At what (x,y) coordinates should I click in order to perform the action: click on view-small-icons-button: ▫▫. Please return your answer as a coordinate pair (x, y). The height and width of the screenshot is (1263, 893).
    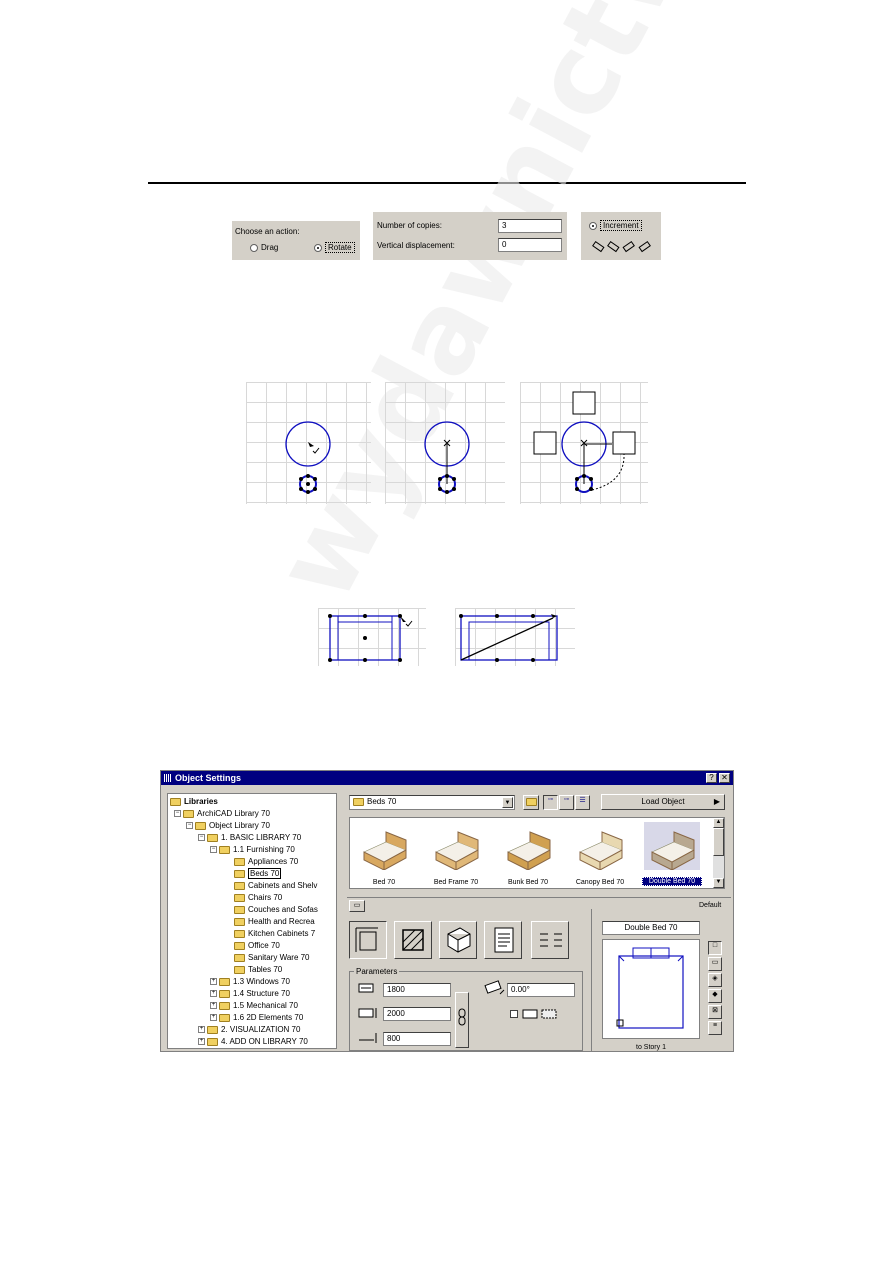
    Looking at the image, I should click on (566, 802).